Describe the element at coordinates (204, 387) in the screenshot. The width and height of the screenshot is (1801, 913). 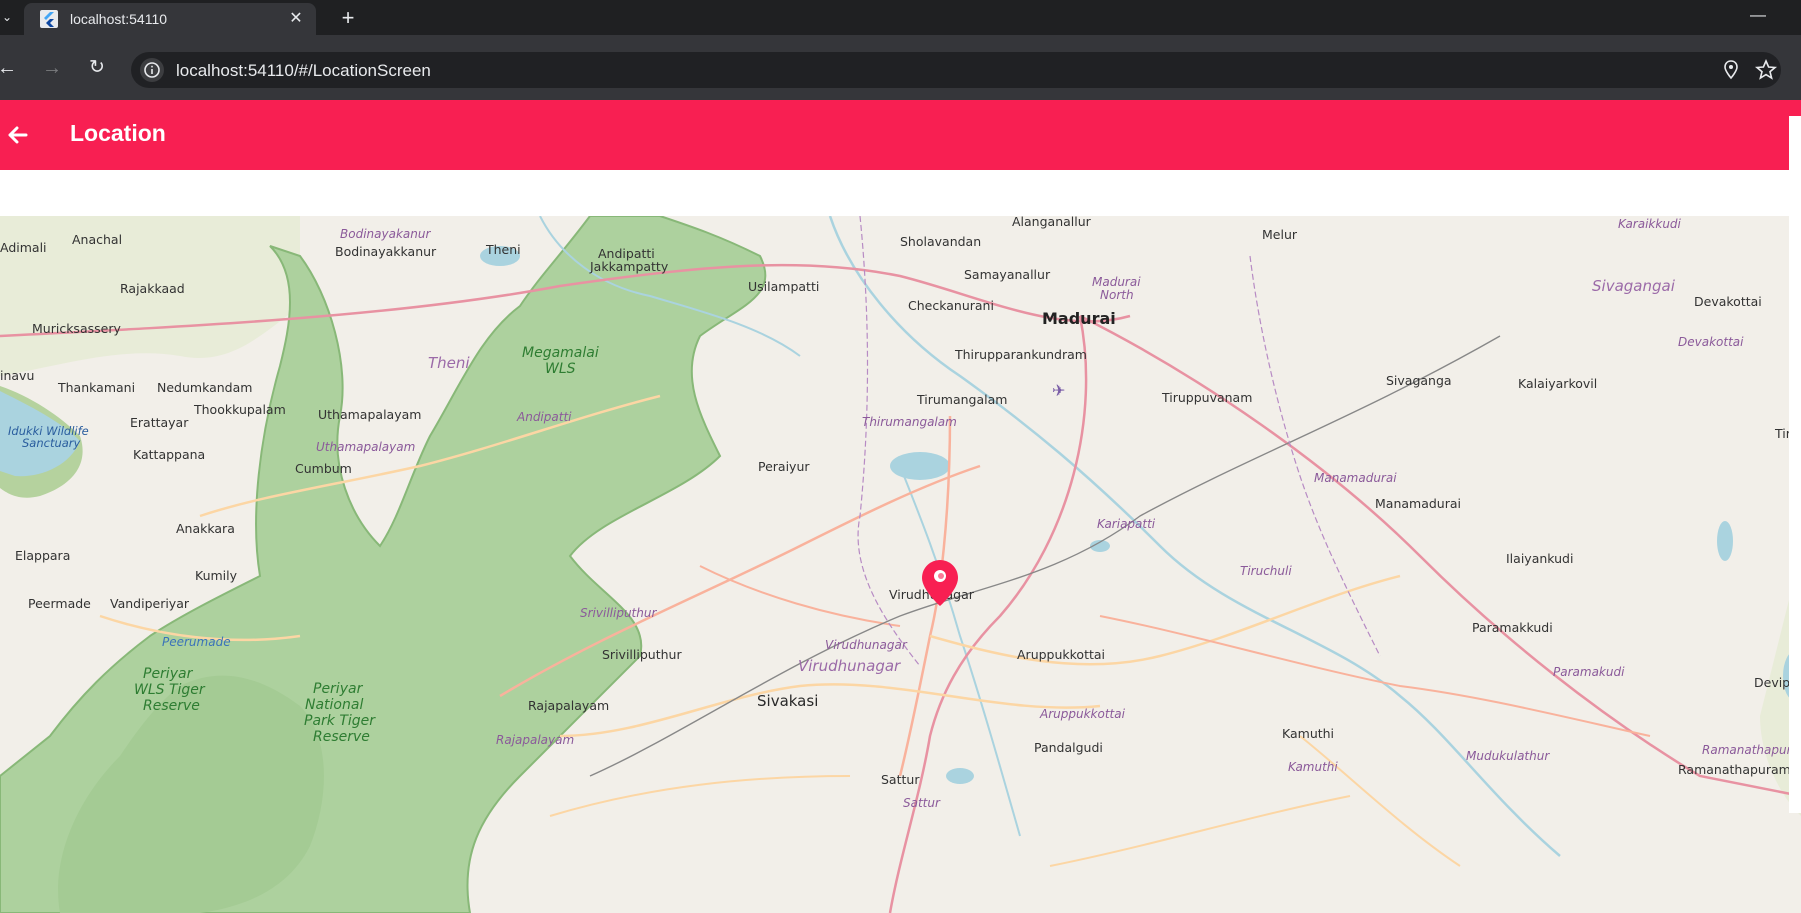
I see `place-label: Nedumkandam` at that location.